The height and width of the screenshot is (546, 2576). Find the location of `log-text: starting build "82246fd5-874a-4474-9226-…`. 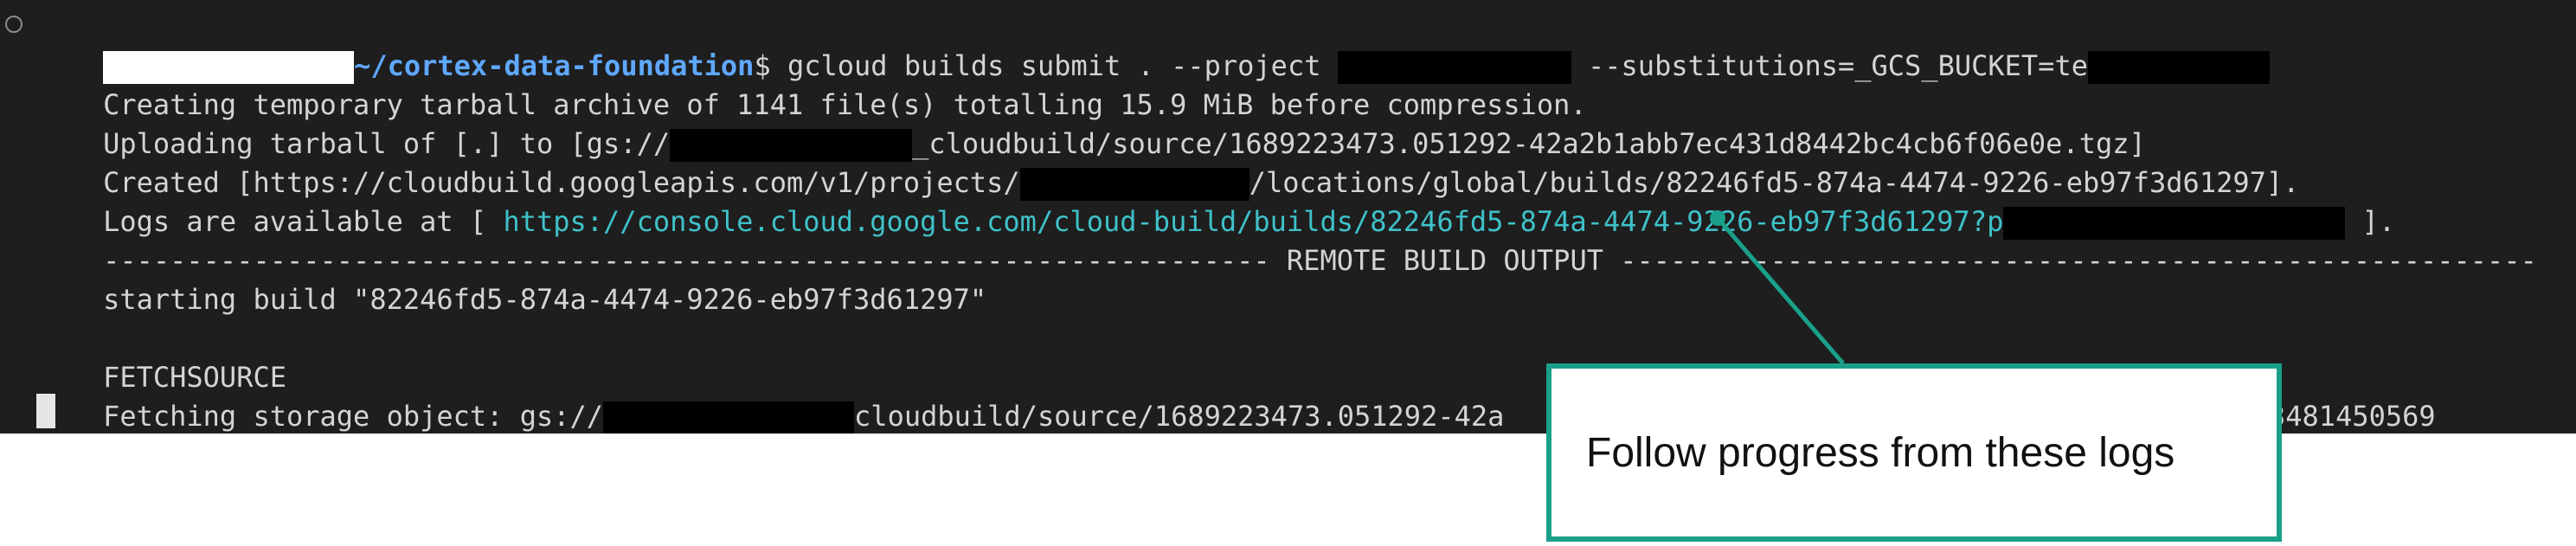

log-text: starting build "82246fd5-874a-4474-9226-… is located at coordinates (545, 299).